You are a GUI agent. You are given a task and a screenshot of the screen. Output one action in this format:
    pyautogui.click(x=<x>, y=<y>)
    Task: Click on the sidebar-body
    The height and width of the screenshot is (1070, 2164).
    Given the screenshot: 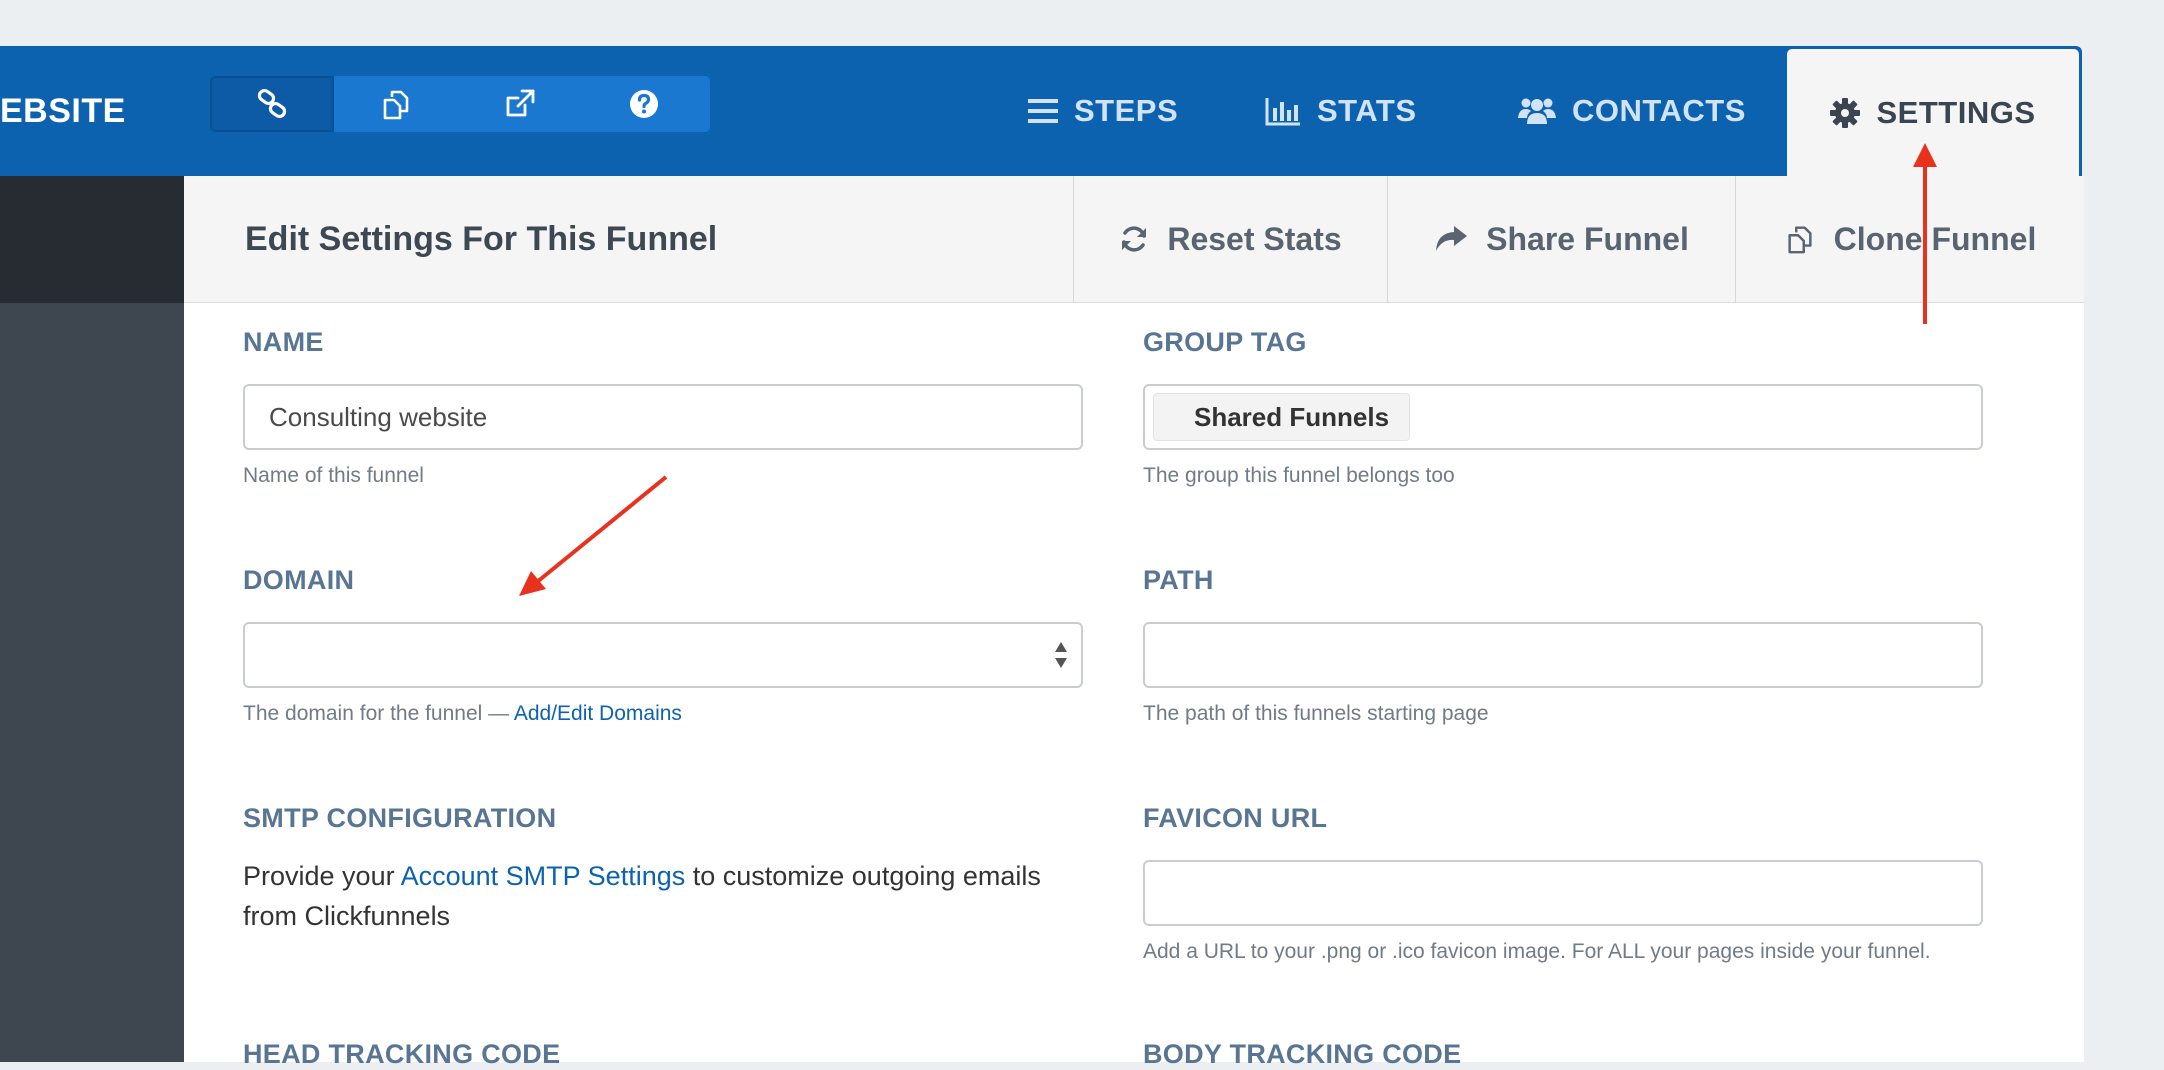 What is the action you would take?
    pyautogui.click(x=92, y=682)
    